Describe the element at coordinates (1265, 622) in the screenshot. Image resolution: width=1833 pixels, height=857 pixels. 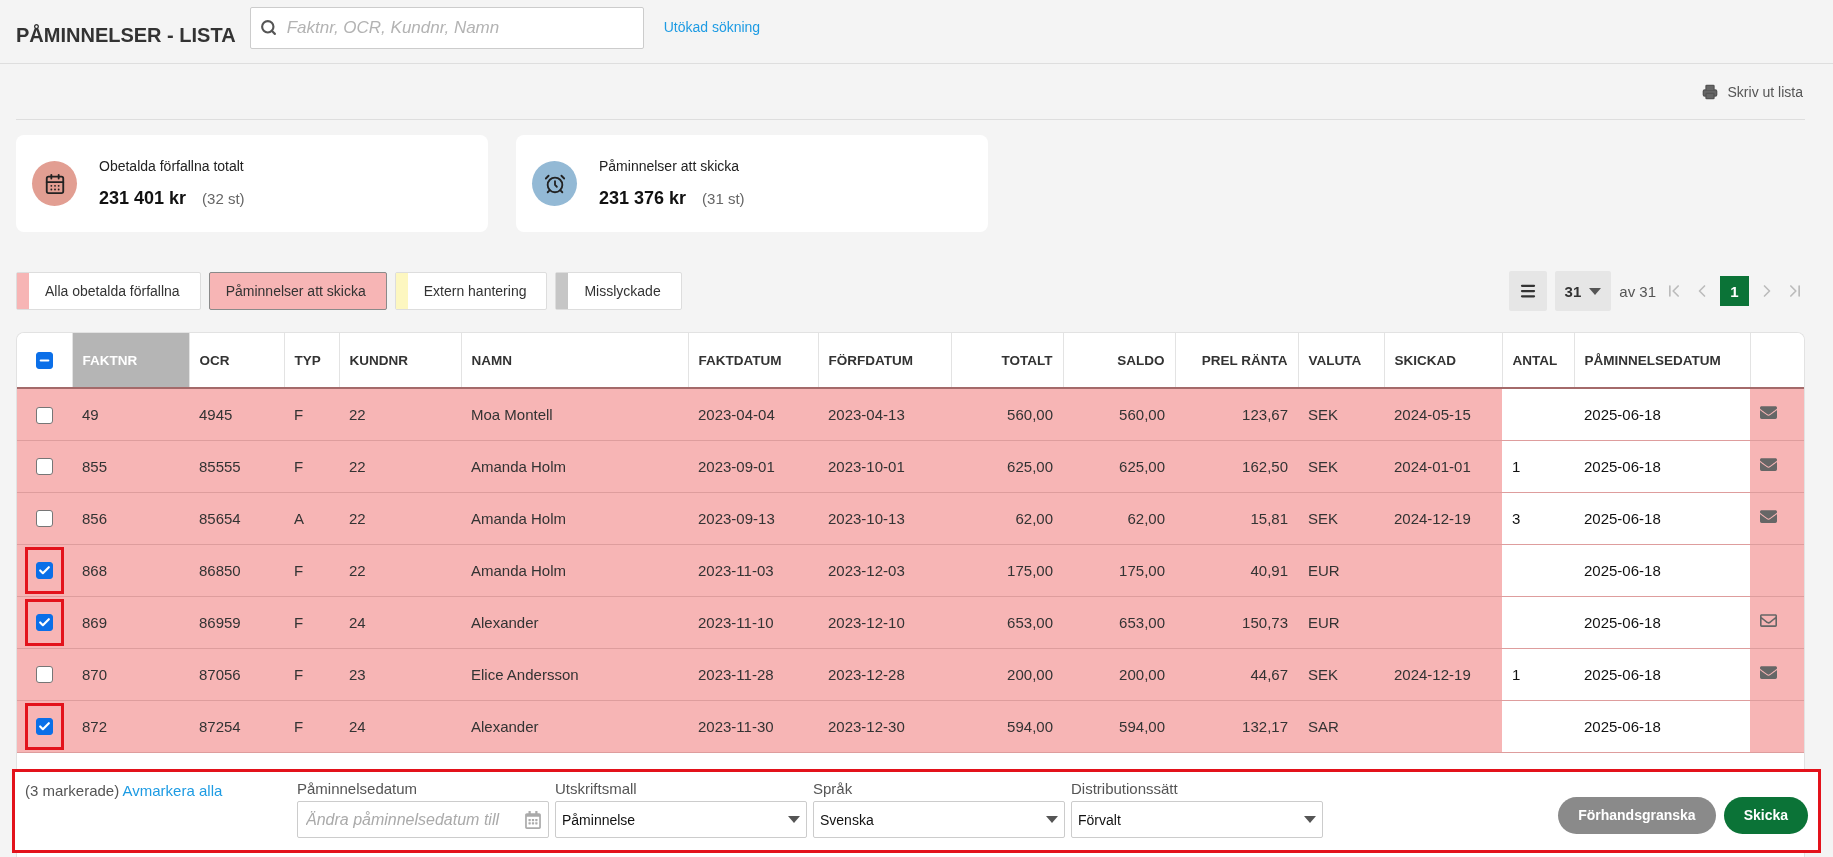
I see `table-cell: 150,73` at that location.